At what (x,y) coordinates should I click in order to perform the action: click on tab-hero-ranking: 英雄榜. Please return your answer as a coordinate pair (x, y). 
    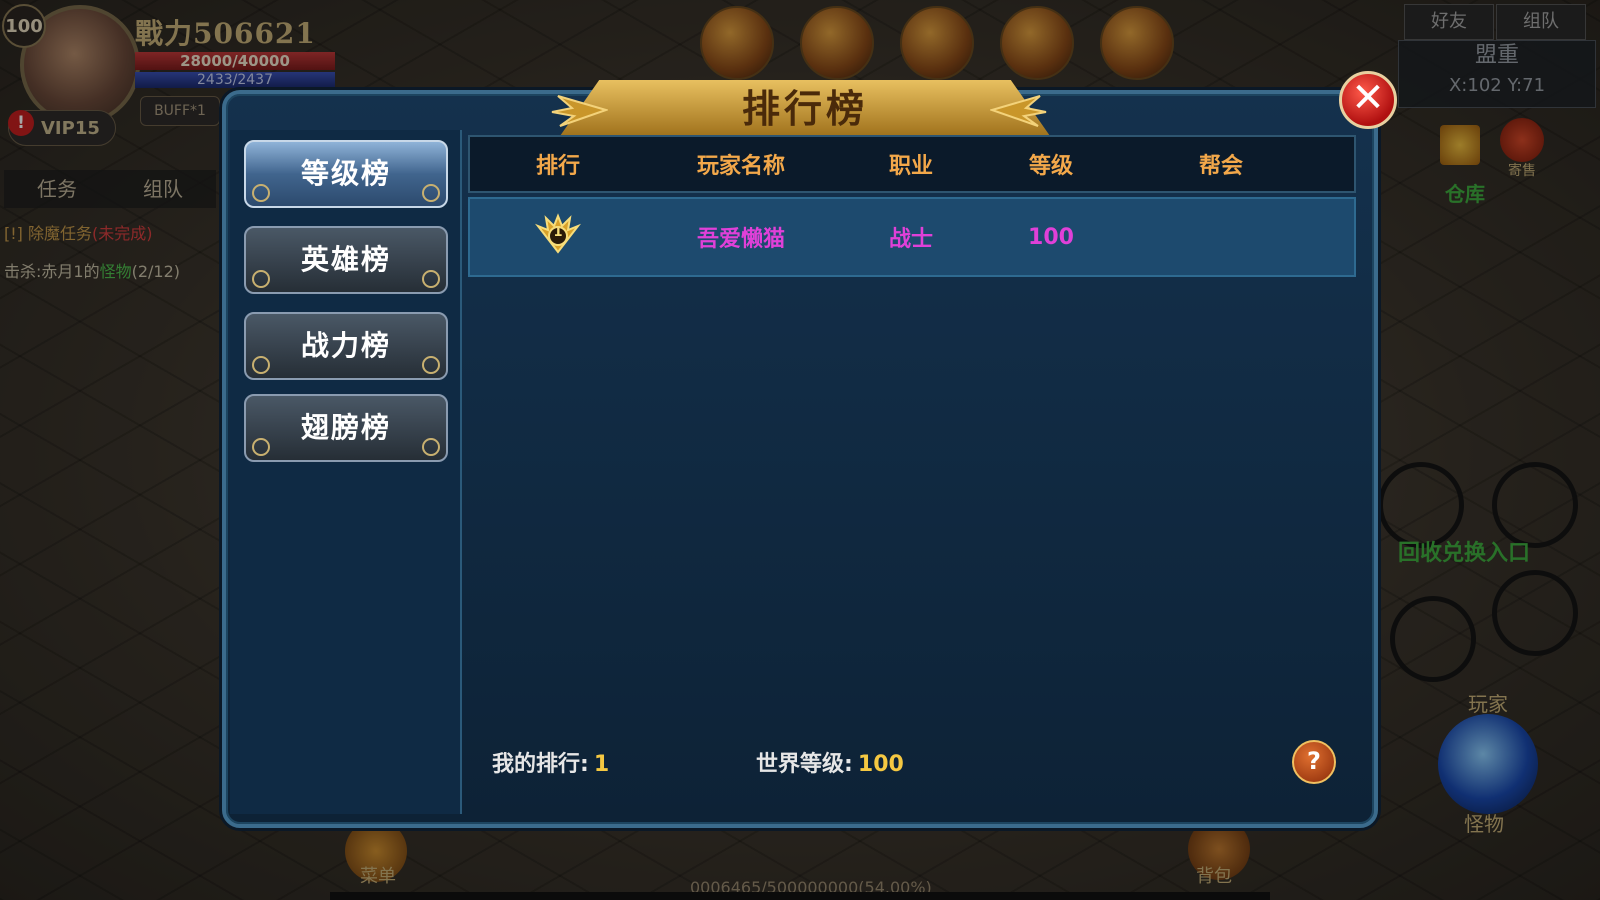
    Looking at the image, I should click on (346, 260).